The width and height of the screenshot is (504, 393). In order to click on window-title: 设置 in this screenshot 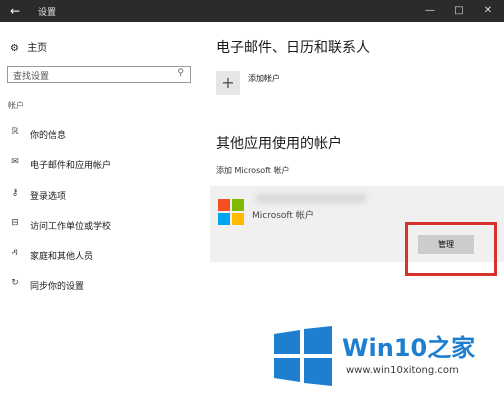, I will do `click(47, 13)`.